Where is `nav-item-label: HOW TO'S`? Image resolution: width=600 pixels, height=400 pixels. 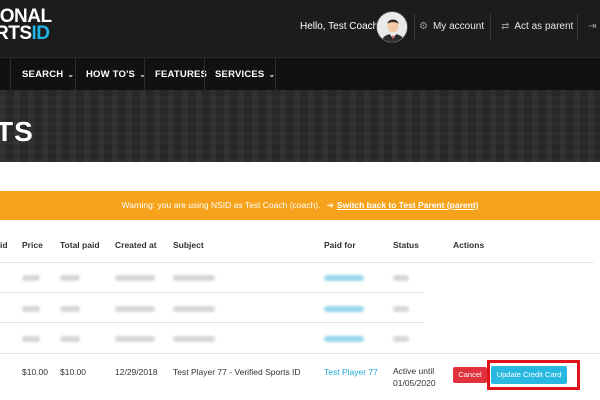 nav-item-label: HOW TO'S is located at coordinates (111, 74).